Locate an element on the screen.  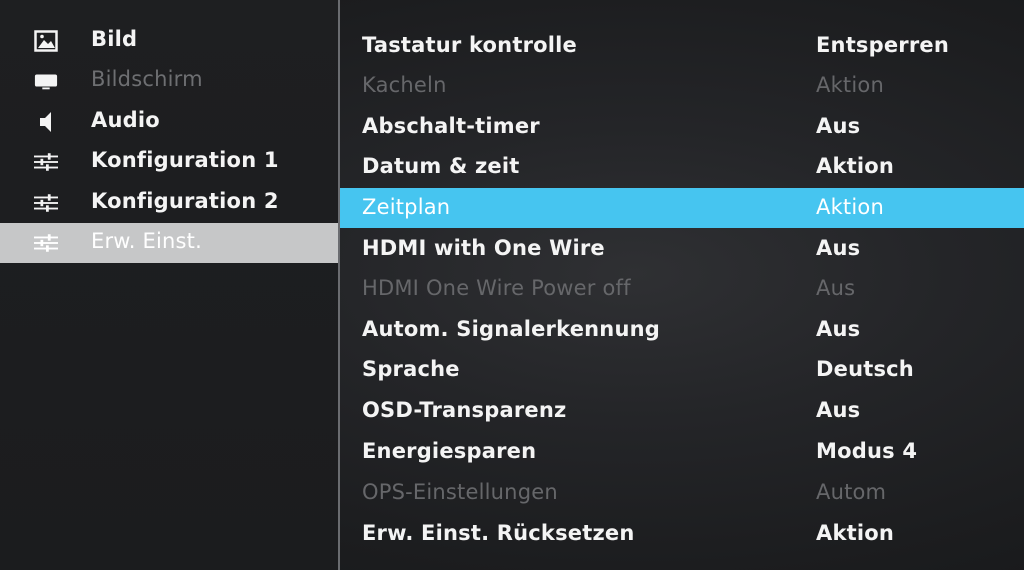
sidebar-item-konfiguration-1: Konfiguration 1 is located at coordinates (169, 162).